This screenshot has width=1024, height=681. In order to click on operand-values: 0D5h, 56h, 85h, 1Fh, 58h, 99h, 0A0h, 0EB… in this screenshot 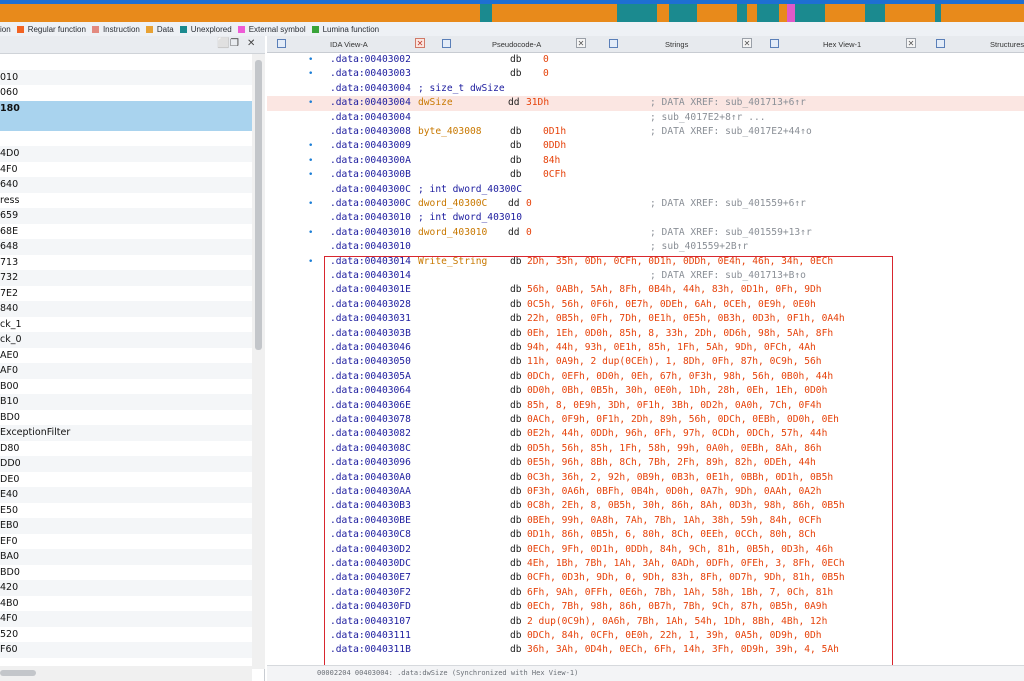, I will do `click(674, 449)`.